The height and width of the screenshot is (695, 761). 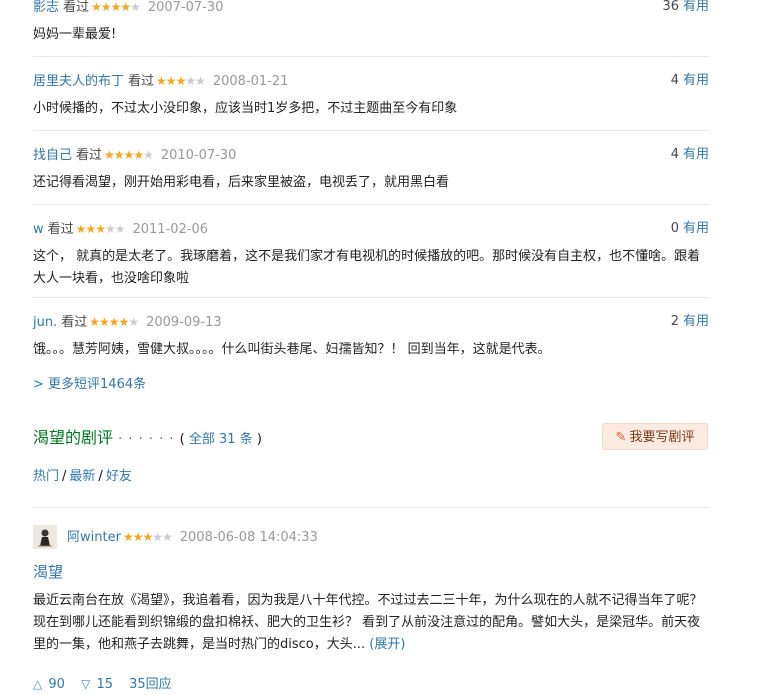 What do you see at coordinates (119, 476) in the screenshot?
I see `filter-friends: 好友` at bounding box center [119, 476].